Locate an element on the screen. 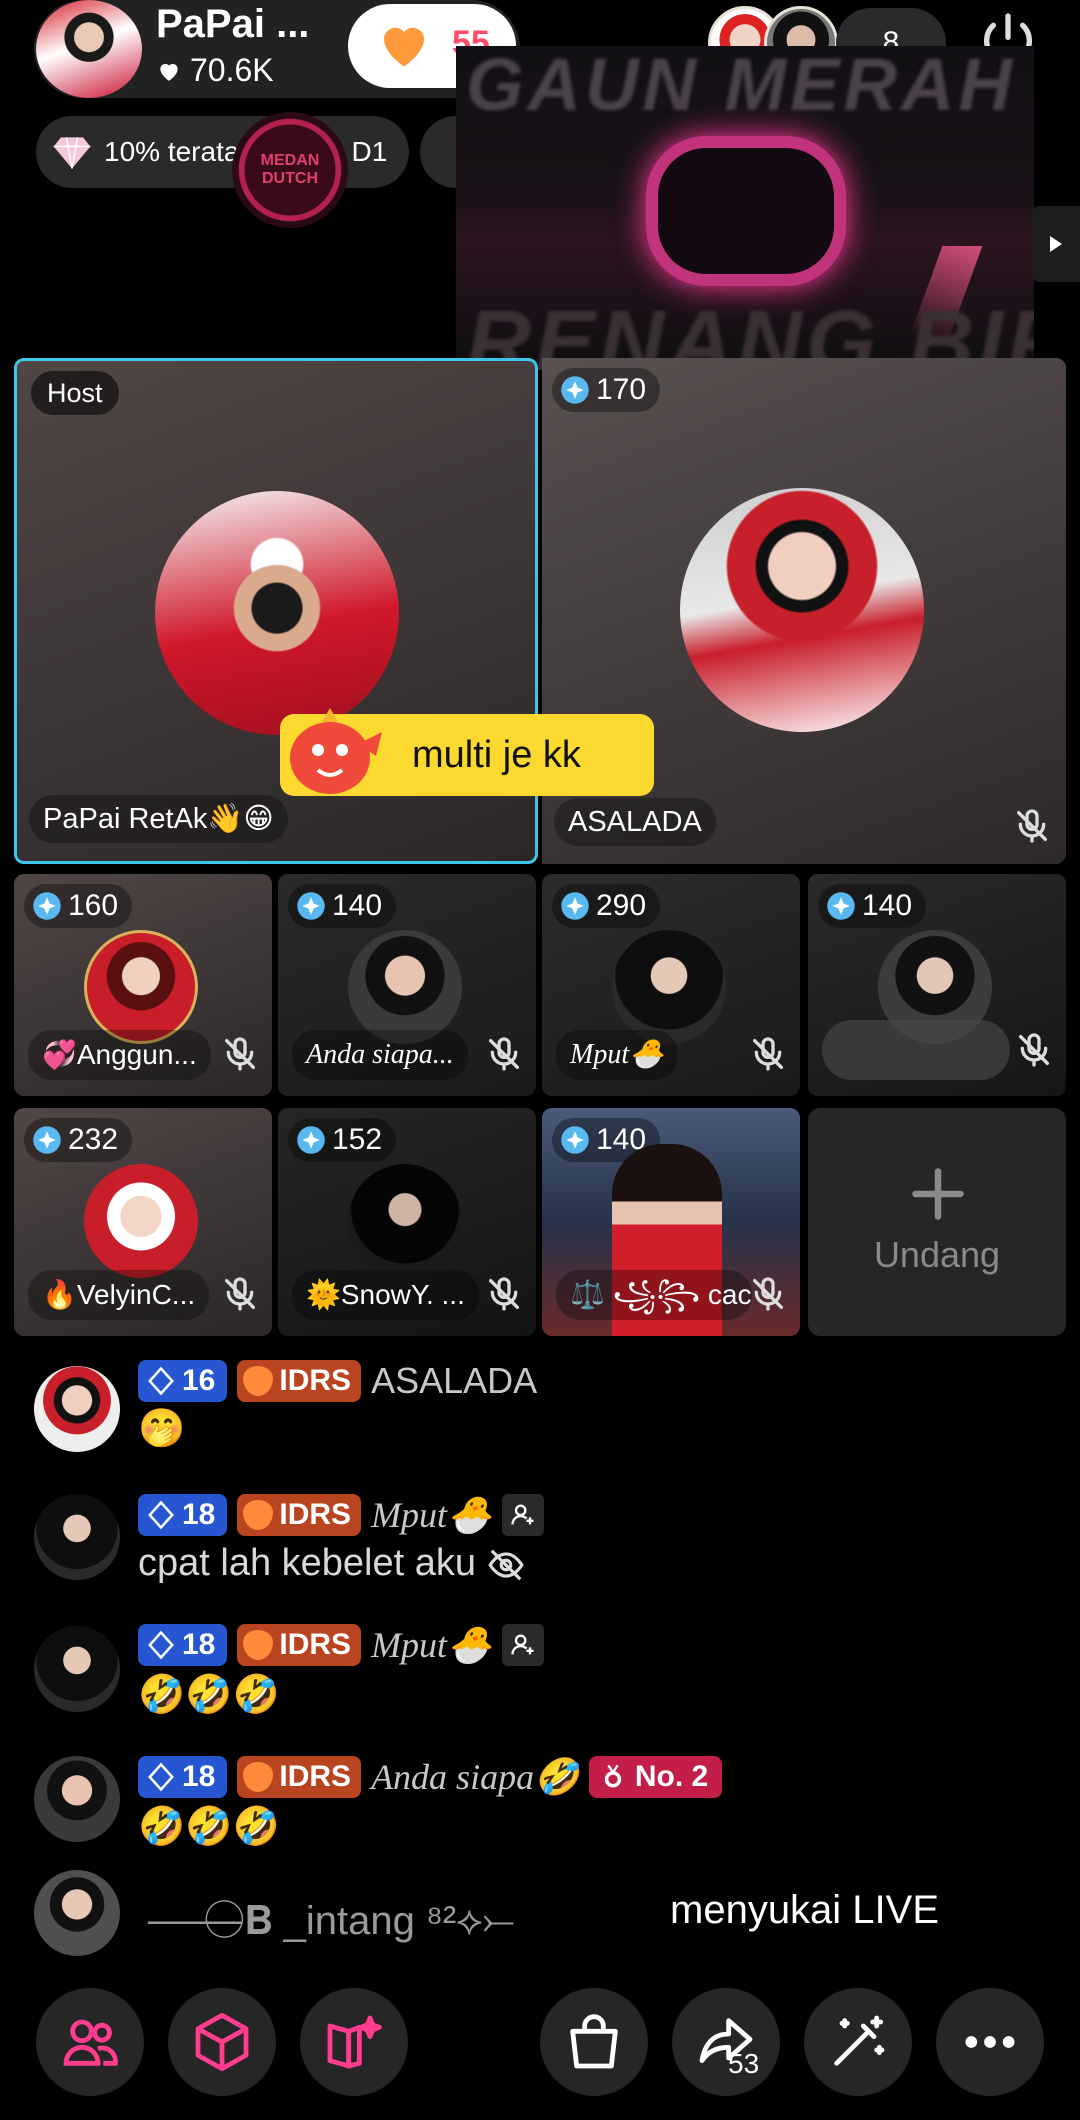 The width and height of the screenshot is (1080, 2120). guest-tile-name: ASALADA is located at coordinates (635, 822).